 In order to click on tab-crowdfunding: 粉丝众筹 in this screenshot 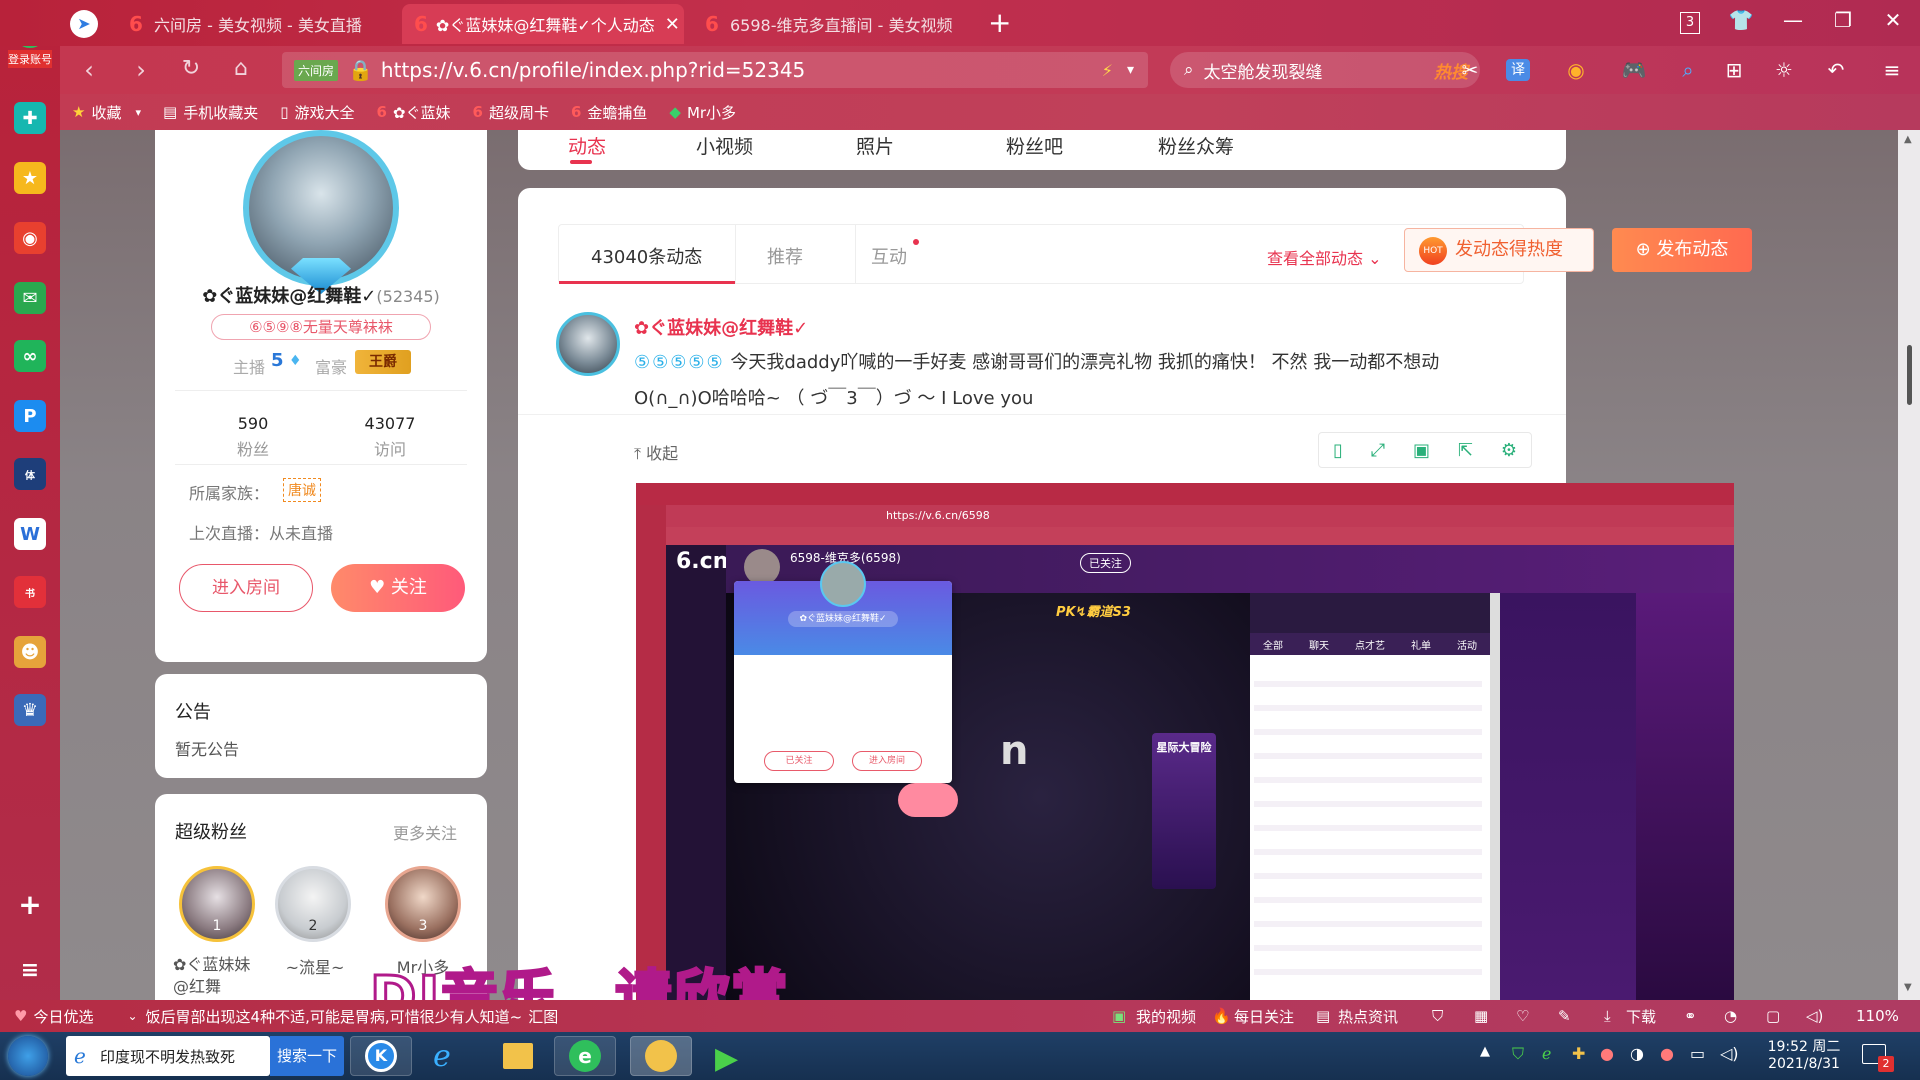, I will do `click(1196, 145)`.